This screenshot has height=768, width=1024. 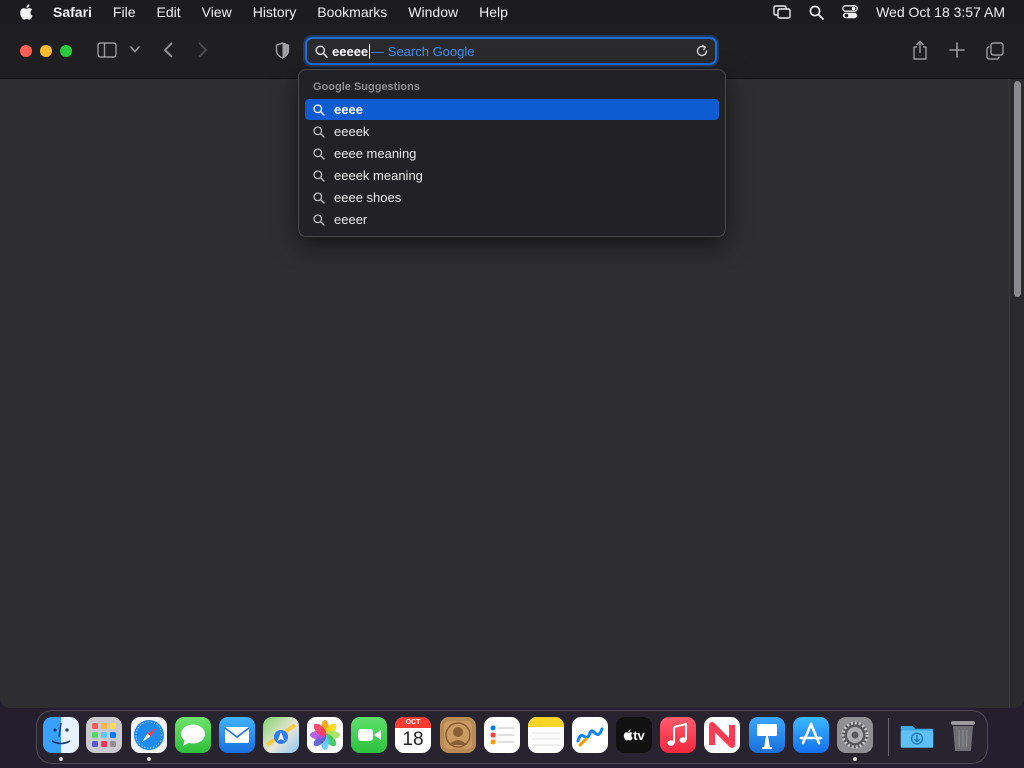 I want to click on control-center-icon, so click(x=850, y=12).